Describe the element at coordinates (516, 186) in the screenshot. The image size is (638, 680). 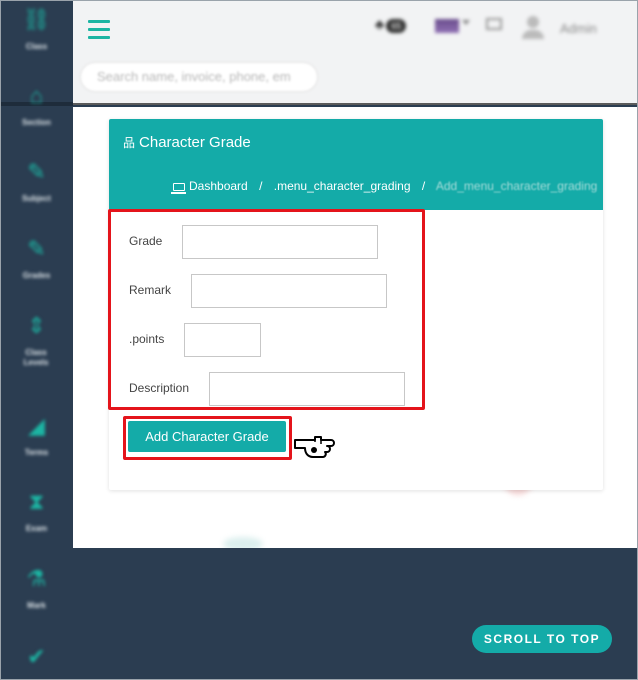
I see `breadcrumb-current: Add_menu_character_grading` at that location.